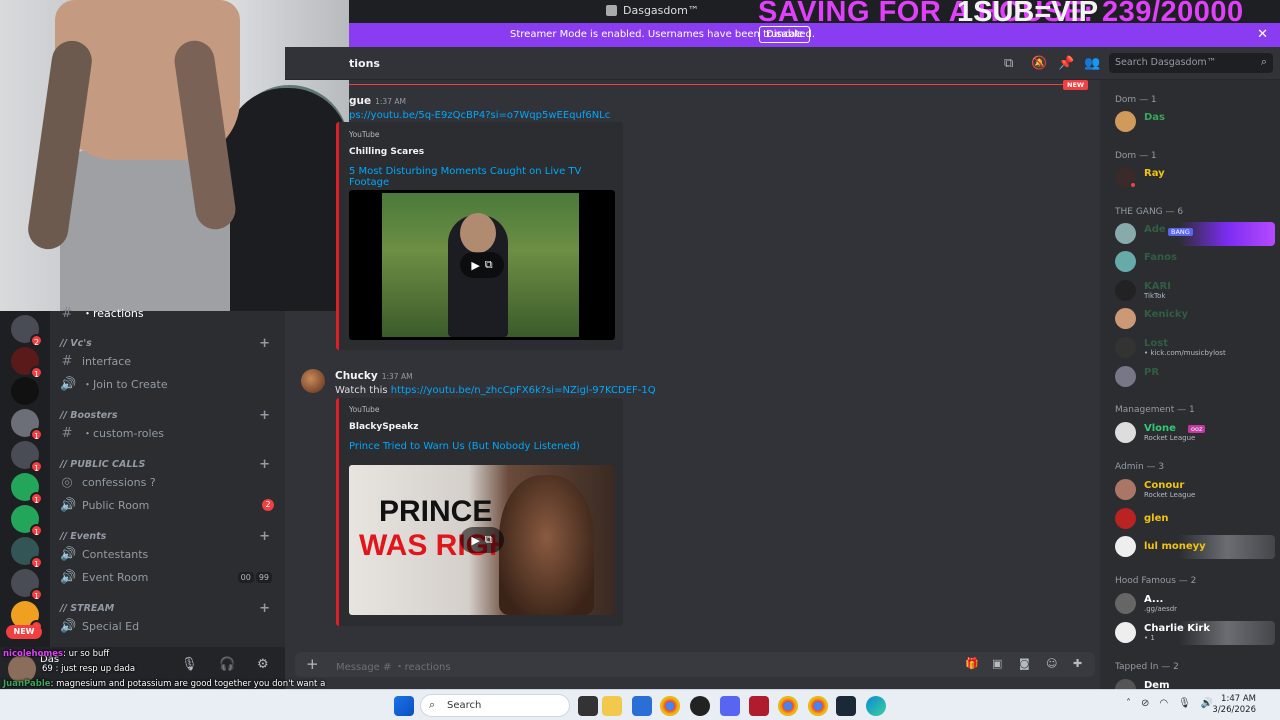 Image resolution: width=1280 pixels, height=720 pixels. I want to click on store-icon, so click(642, 706).